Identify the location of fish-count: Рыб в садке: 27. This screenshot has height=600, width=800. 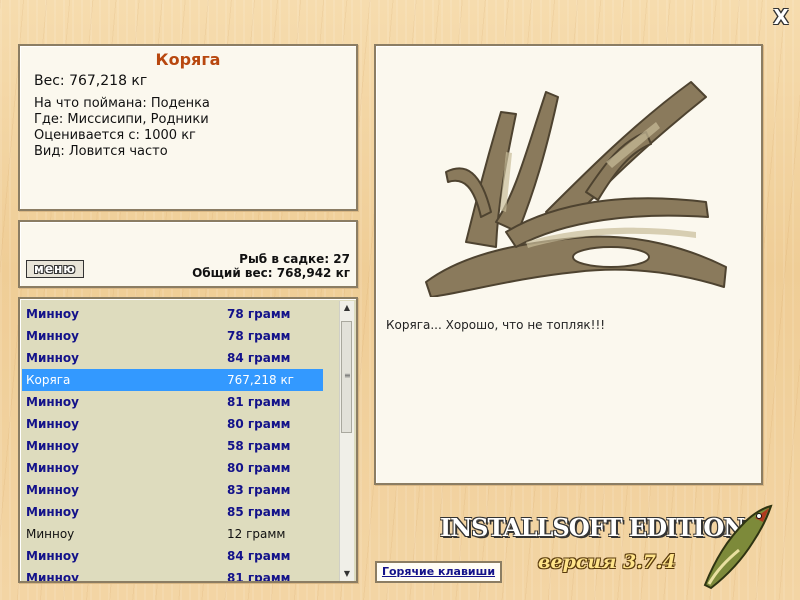
(294, 259).